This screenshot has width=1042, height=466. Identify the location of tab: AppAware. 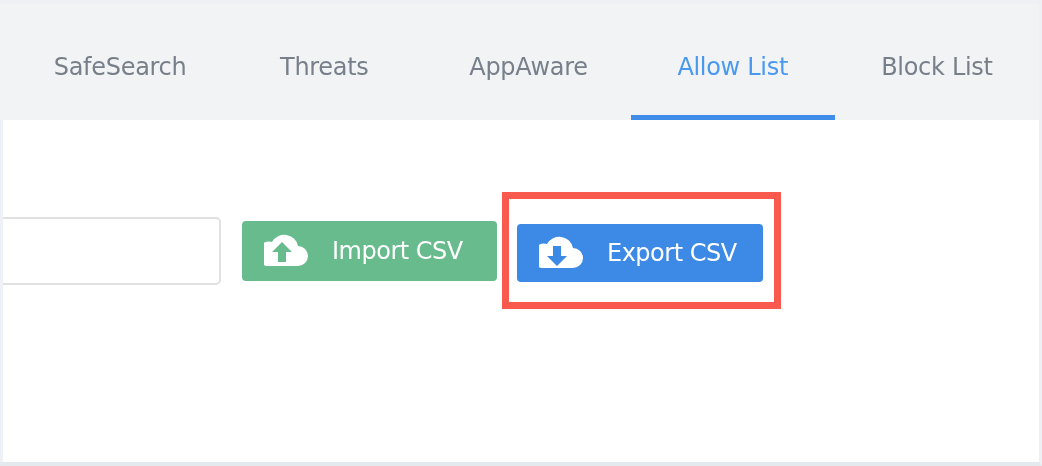
(528, 62).